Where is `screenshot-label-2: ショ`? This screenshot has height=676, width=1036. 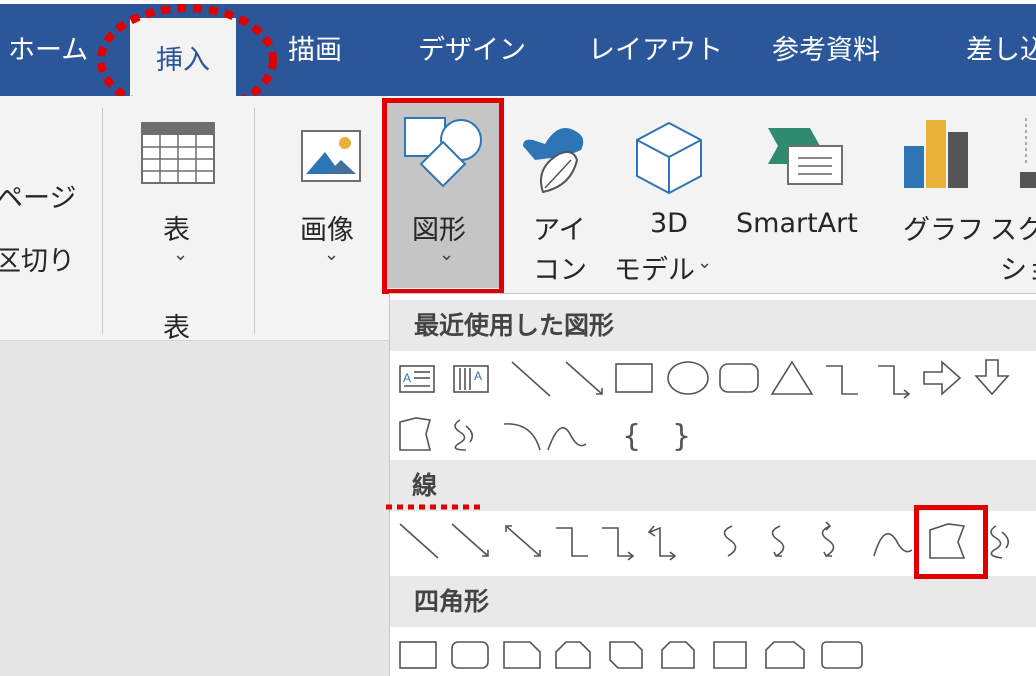
screenshot-label-2: ショ is located at coordinates (1018, 267).